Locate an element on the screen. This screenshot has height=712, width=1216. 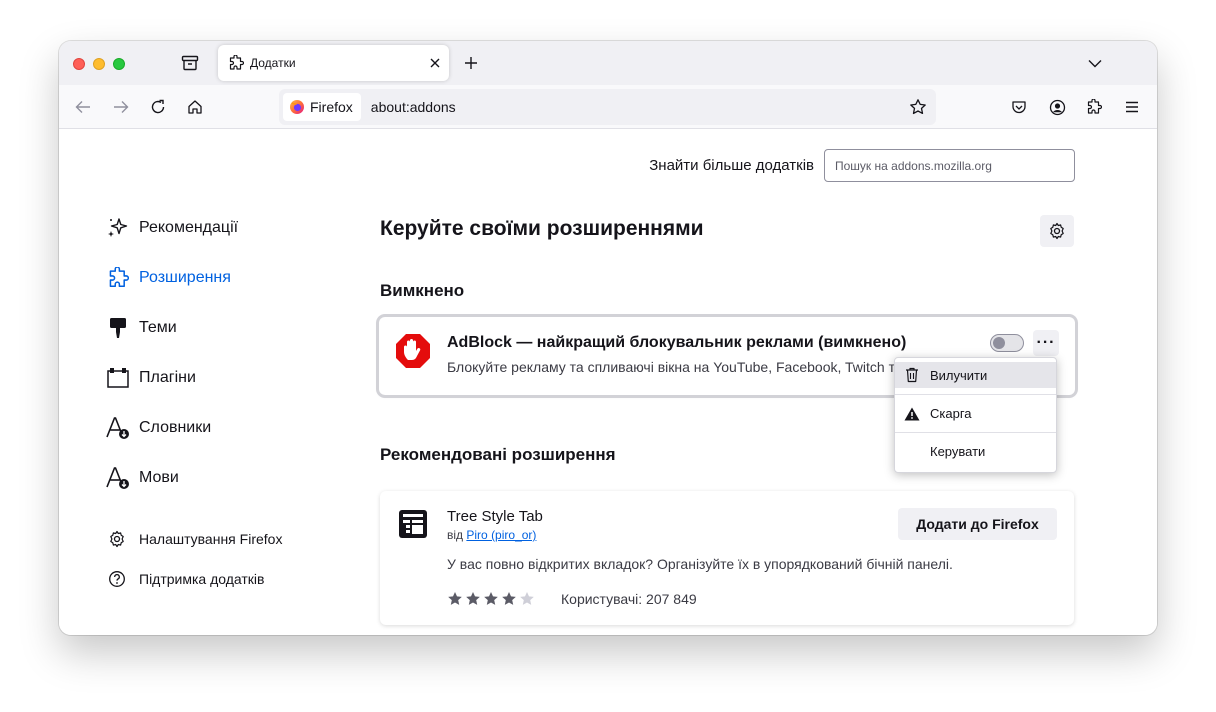
home-icon is located at coordinates (195, 107).